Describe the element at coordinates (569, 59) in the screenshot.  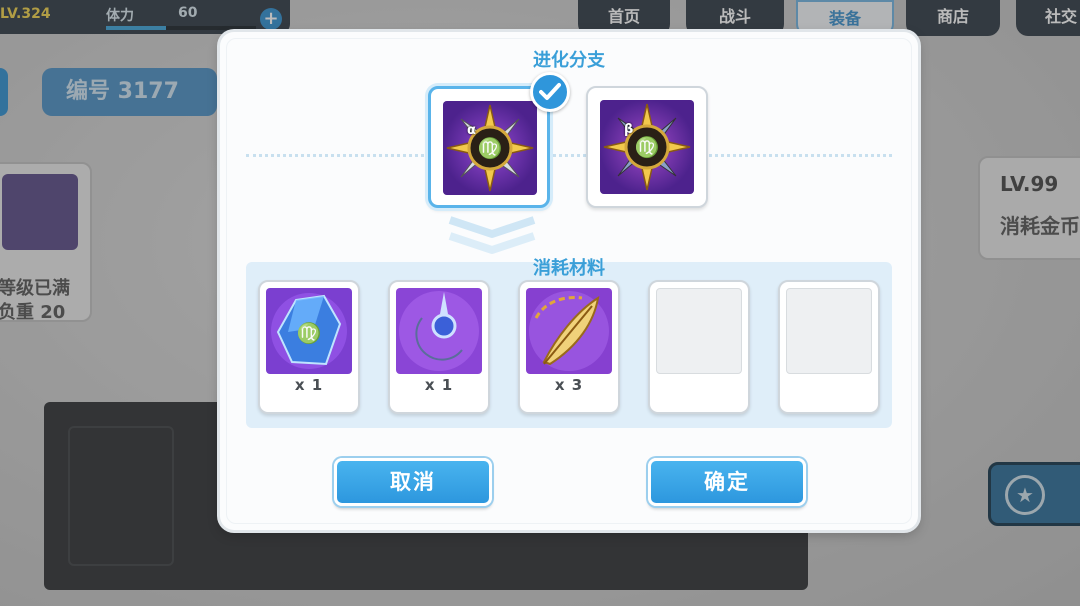
I see `branch-title: 进化分支` at that location.